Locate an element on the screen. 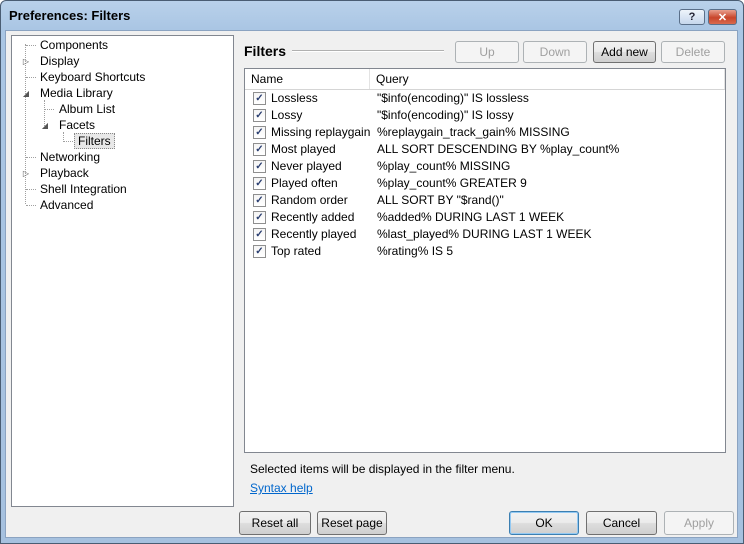 The height and width of the screenshot is (544, 744). reset-page-button: Reset page is located at coordinates (352, 523).